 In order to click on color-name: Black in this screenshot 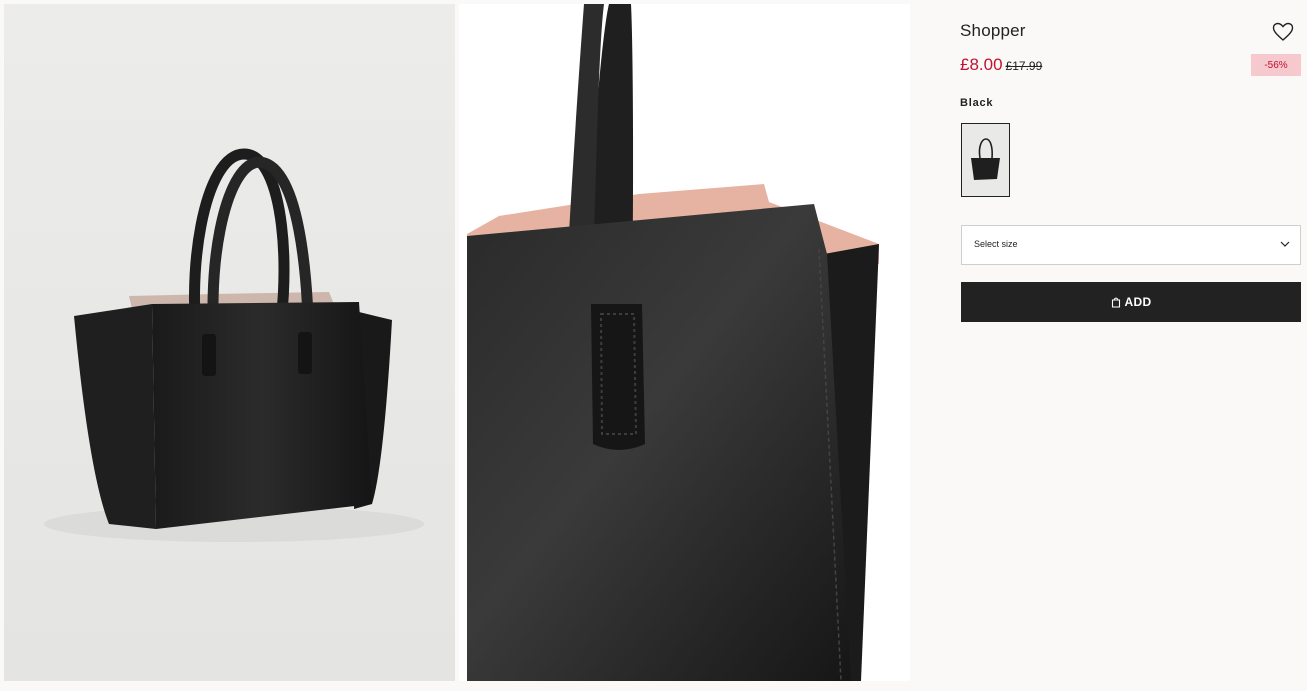, I will do `click(977, 103)`.